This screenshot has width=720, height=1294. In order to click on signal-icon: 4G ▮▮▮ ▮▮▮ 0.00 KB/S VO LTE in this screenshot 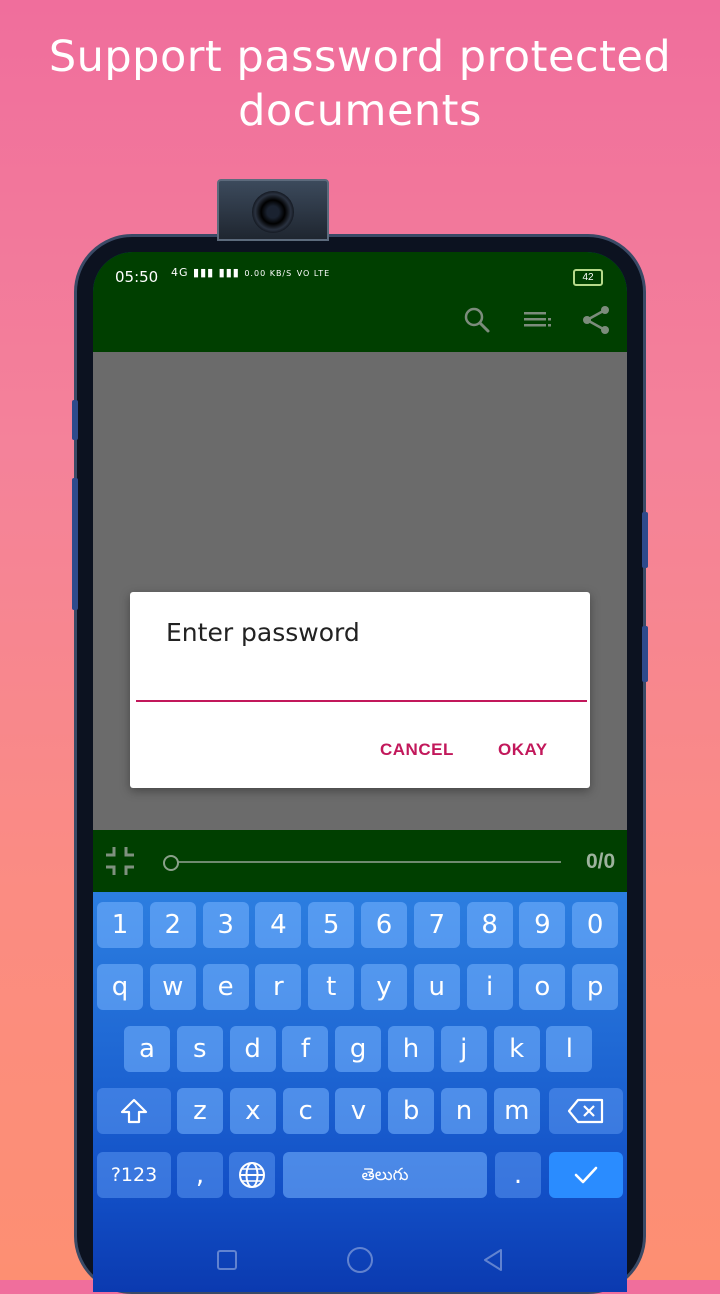, I will do `click(250, 272)`.